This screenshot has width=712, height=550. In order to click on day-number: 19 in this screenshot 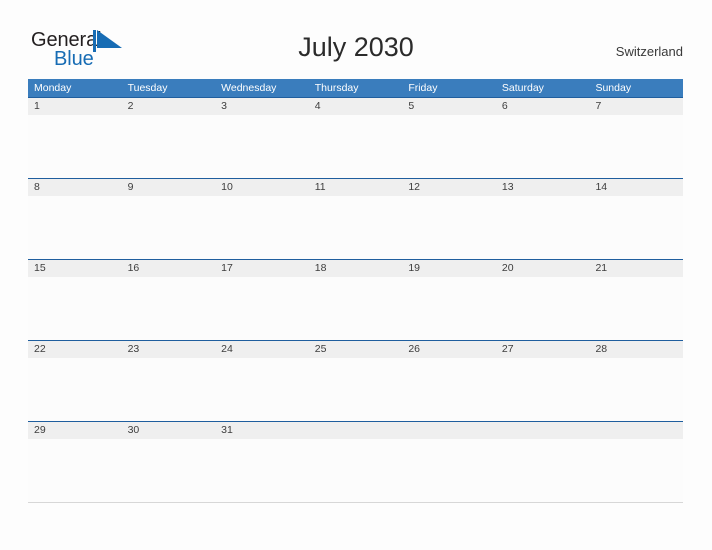, I will do `click(449, 268)`.